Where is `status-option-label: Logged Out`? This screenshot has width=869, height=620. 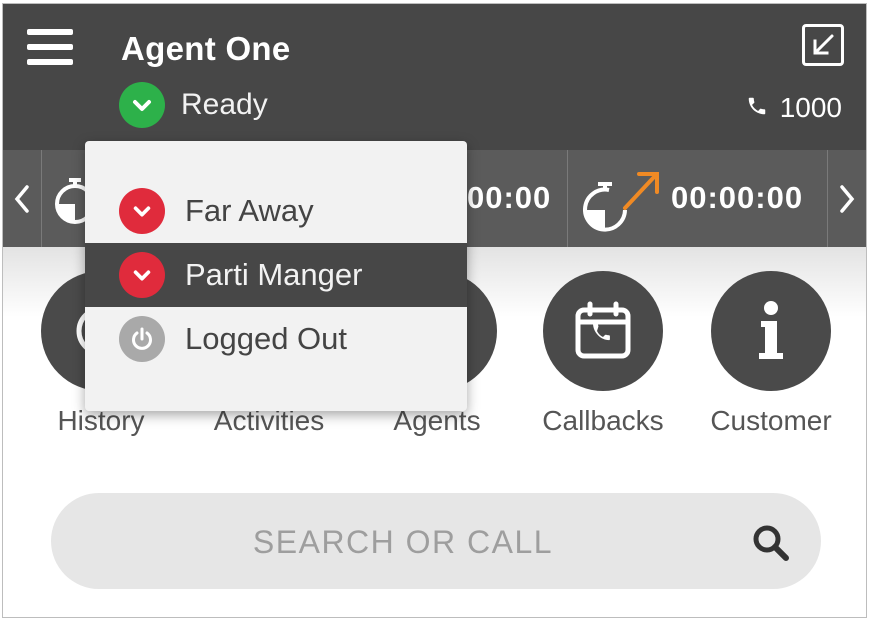 status-option-label: Logged Out is located at coordinates (266, 338).